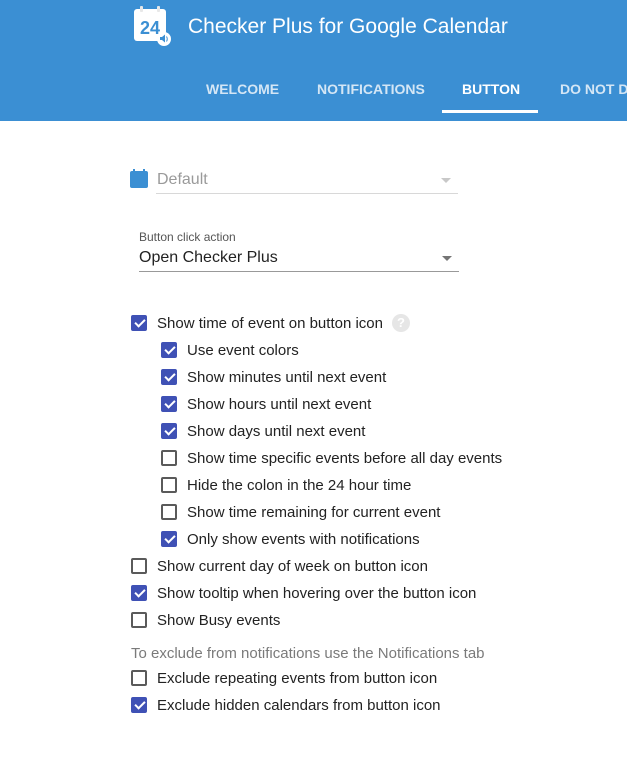 Image resolution: width=627 pixels, height=765 pixels. Describe the element at coordinates (208, 257) in the screenshot. I see `click-action-value: Open Checker Plus` at that location.